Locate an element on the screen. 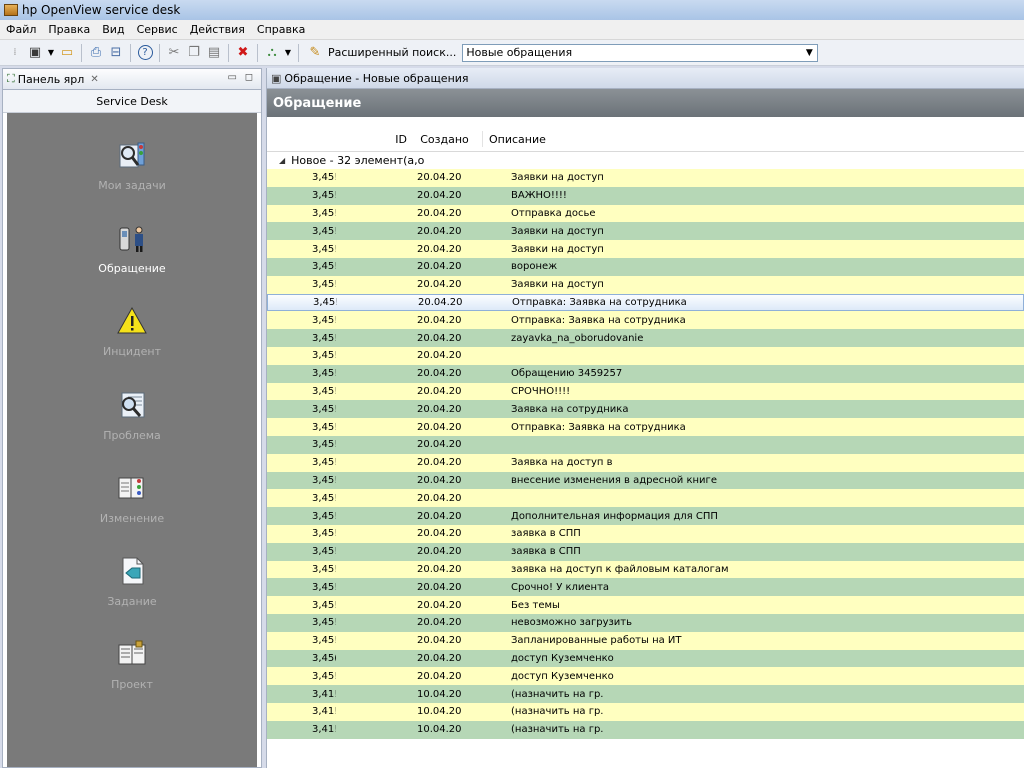 Image resolution: width=1024 pixels, height=768 pixels. table-row: 3,45! 20.04.20 Срочно! У клиента is located at coordinates (645, 587).